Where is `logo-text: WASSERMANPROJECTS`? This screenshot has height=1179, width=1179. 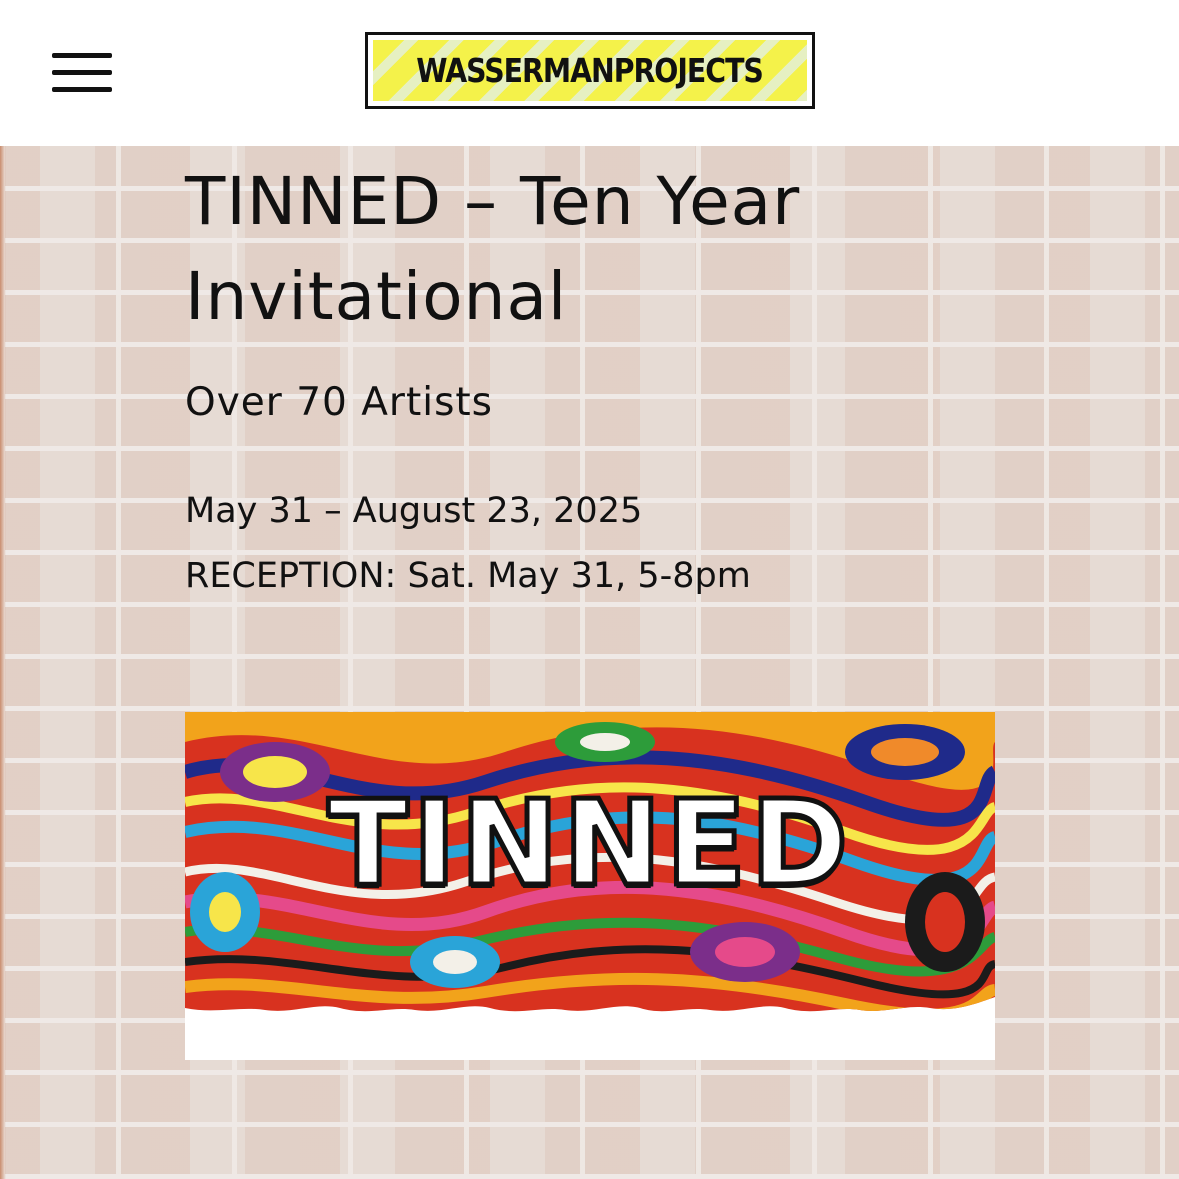
logo-text: WASSERMANPROJECTS is located at coordinates (590, 70).